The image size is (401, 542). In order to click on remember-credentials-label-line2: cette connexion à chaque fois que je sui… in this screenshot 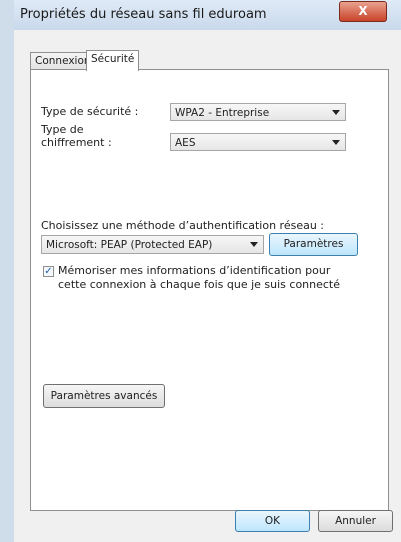, I will do `click(199, 284)`.